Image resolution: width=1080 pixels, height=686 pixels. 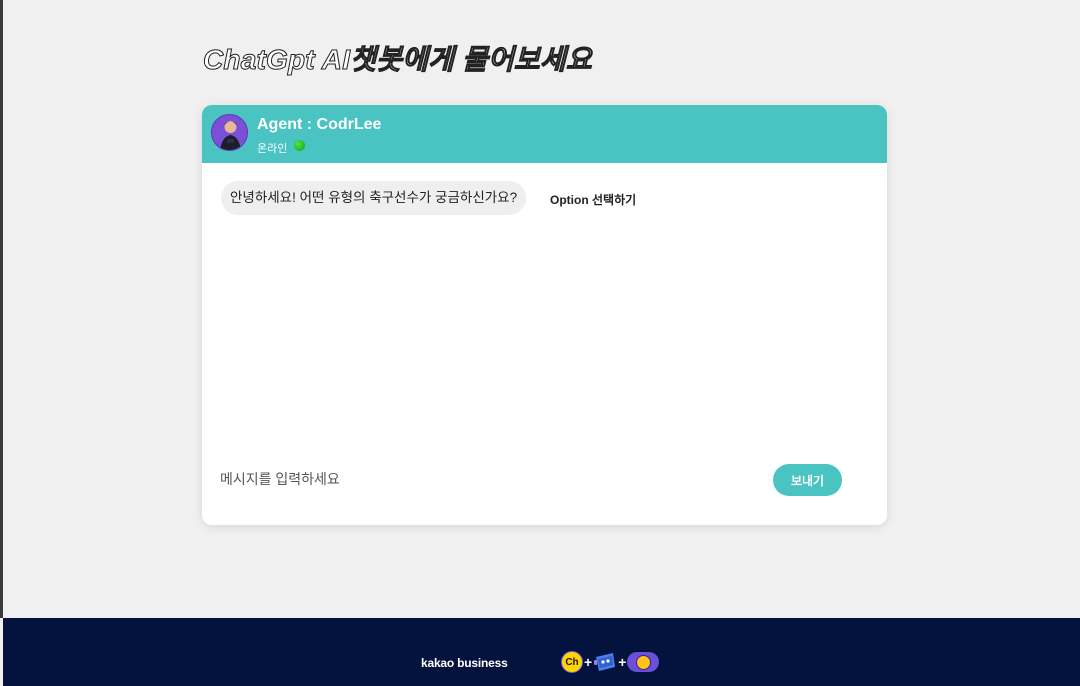 What do you see at coordinates (299, 145) in the screenshot?
I see `online-status-indicator` at bounding box center [299, 145].